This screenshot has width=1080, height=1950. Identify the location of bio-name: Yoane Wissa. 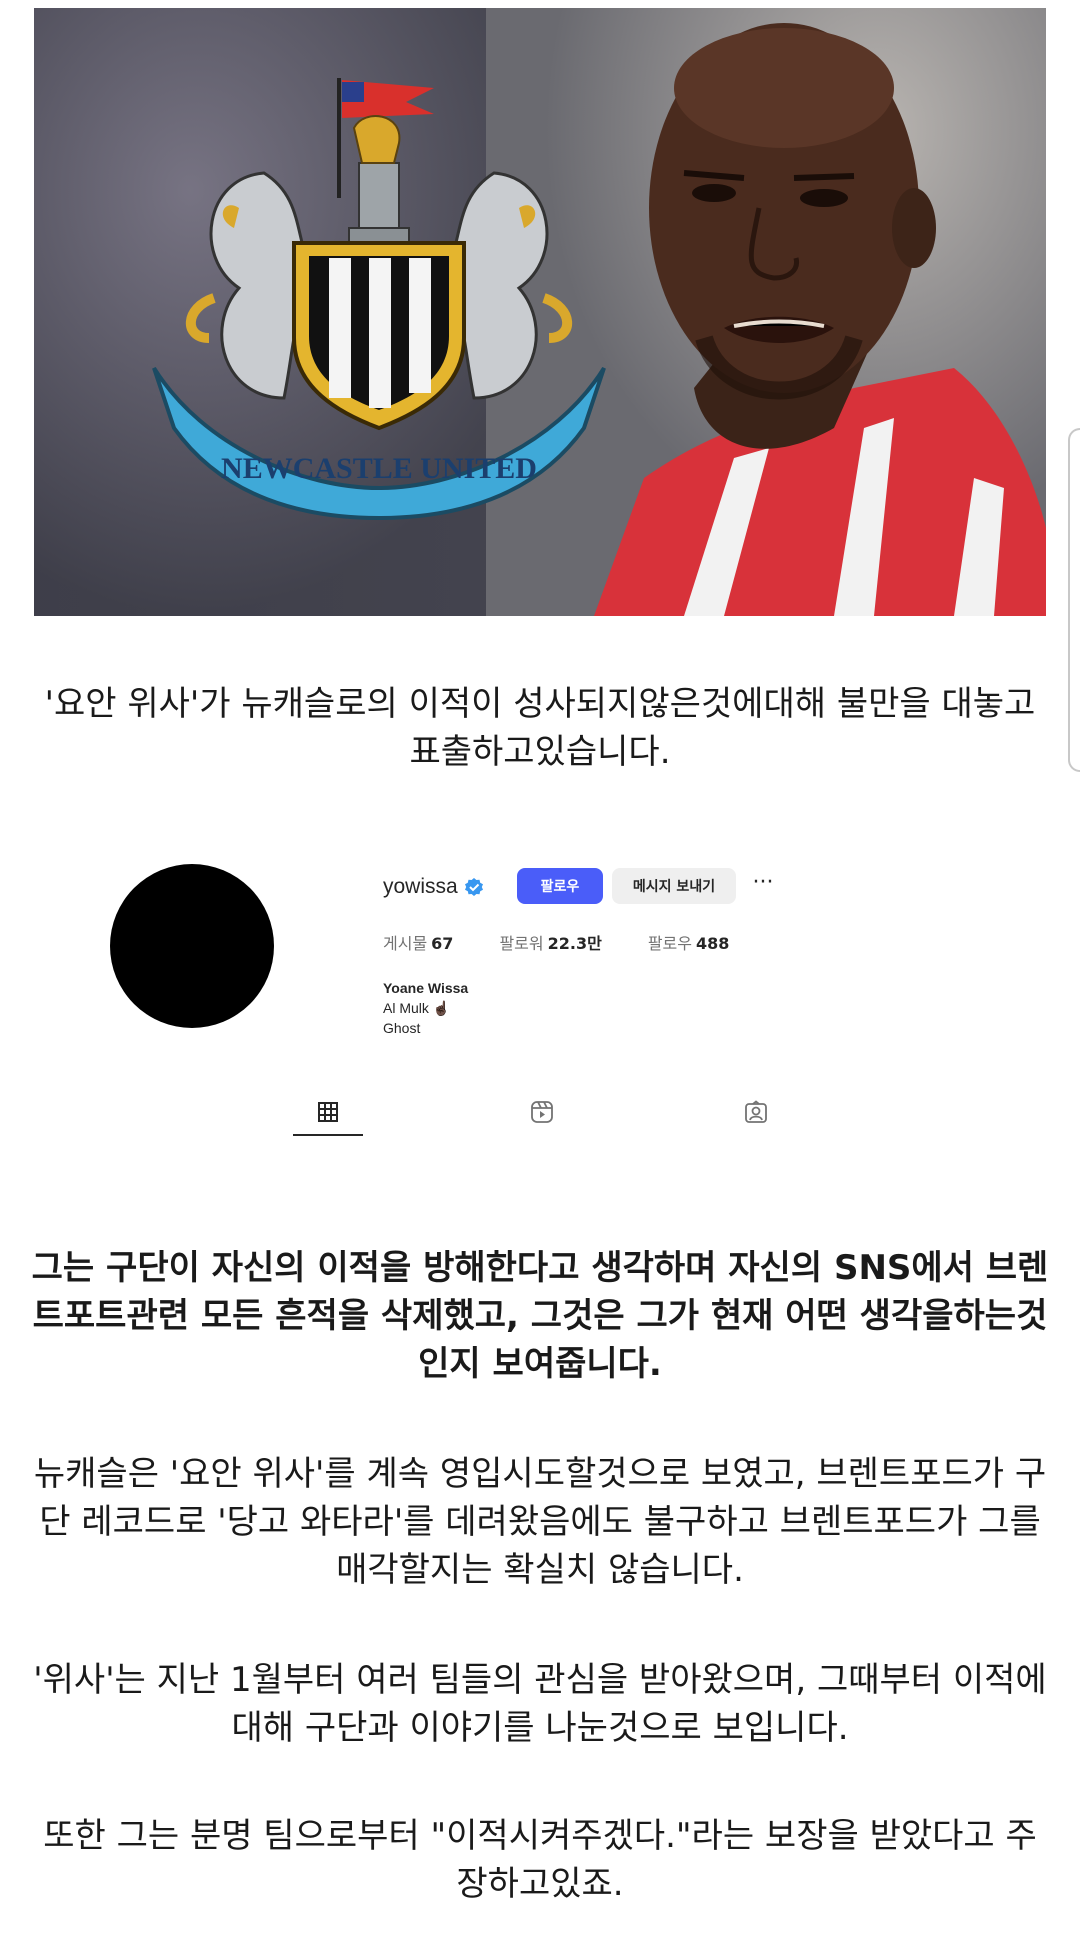
(426, 988).